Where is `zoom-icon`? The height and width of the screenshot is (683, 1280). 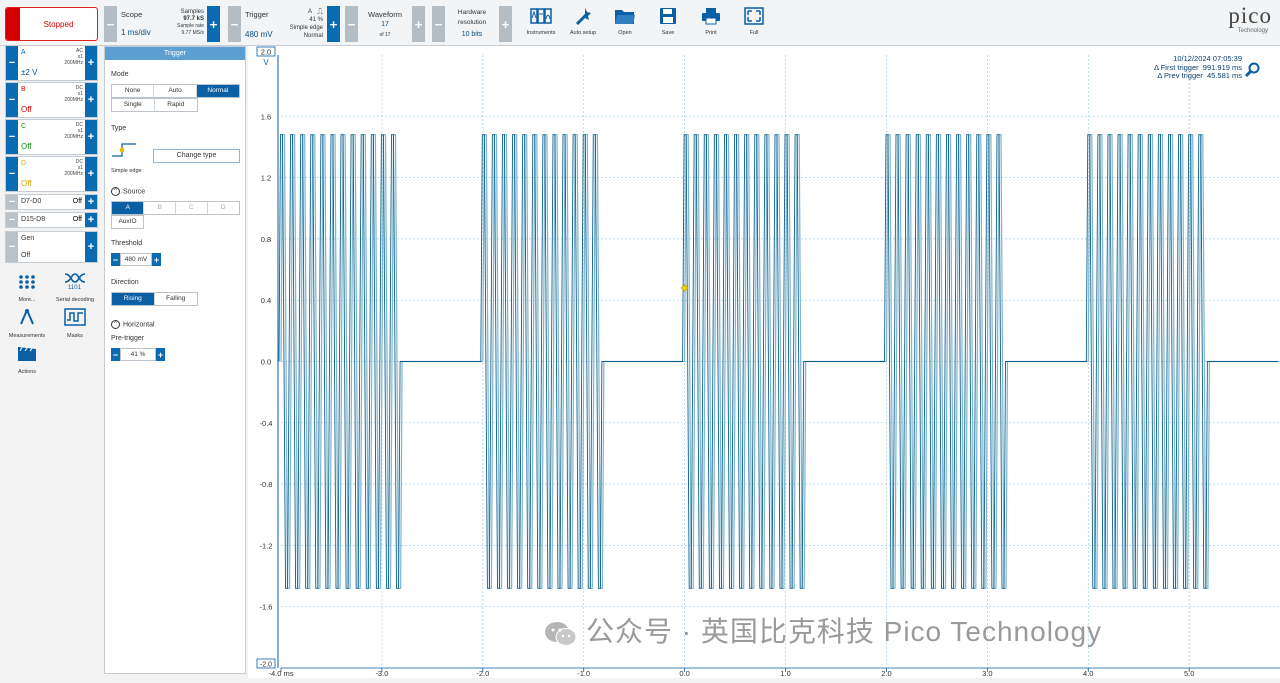
zoom-icon is located at coordinates (1252, 70).